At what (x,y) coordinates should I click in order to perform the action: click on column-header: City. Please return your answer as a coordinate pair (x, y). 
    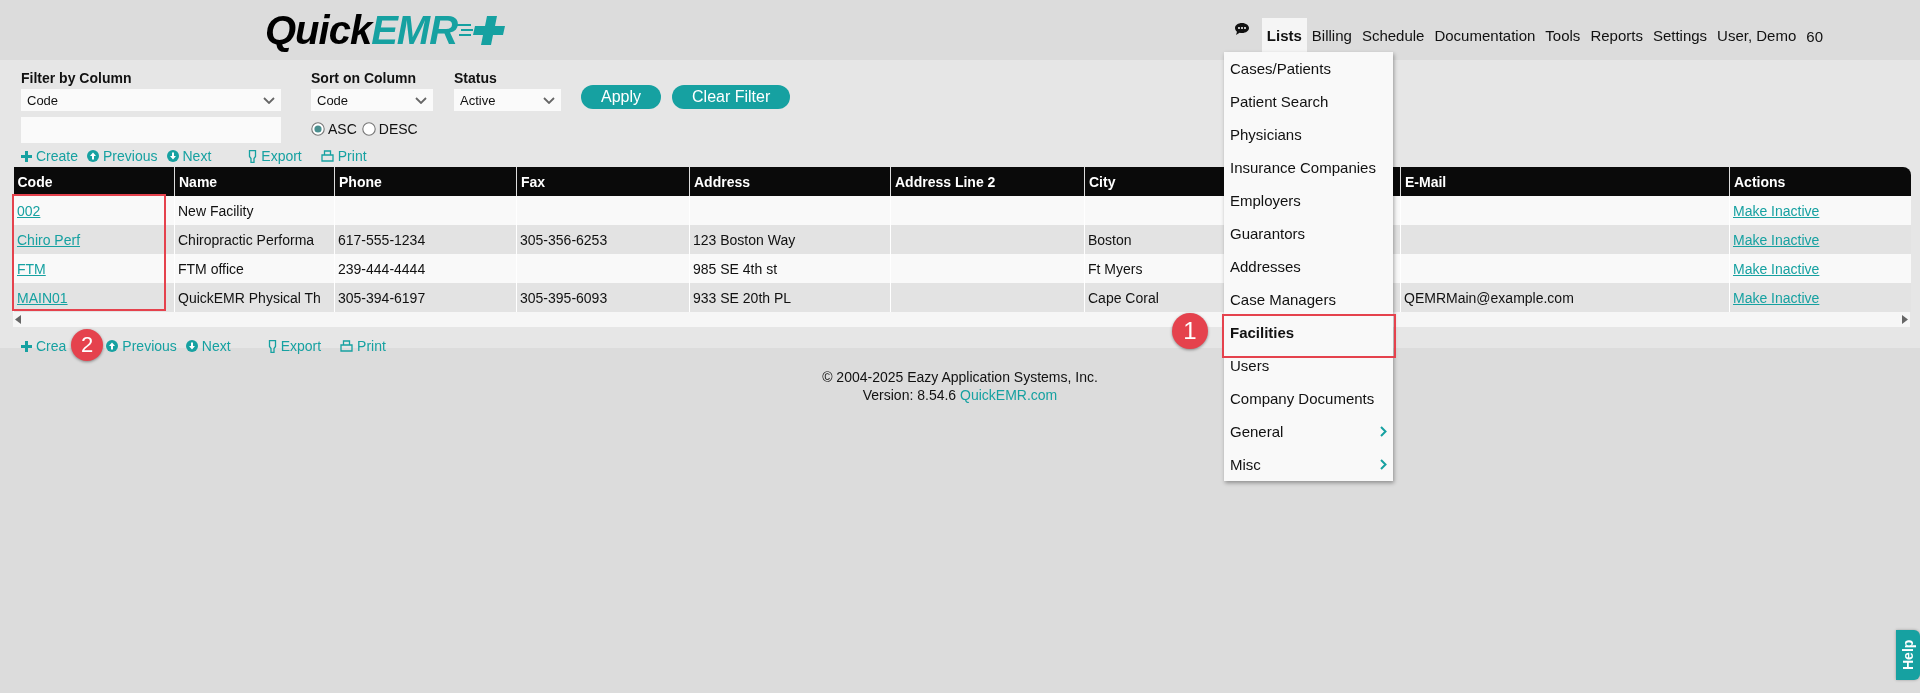
    Looking at the image, I should click on (1102, 181).